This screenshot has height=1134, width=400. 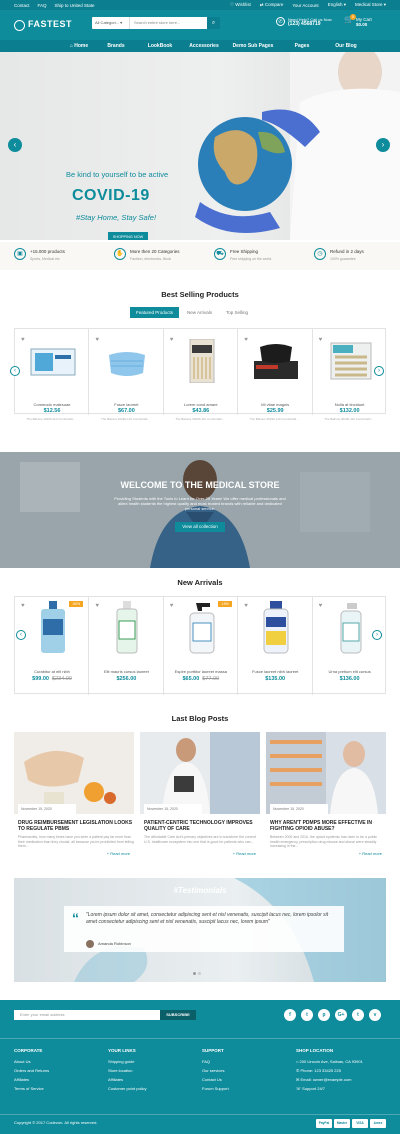 I want to click on product-card: ♥ Fusce laoreet $67.00, so click(x=126, y=372).